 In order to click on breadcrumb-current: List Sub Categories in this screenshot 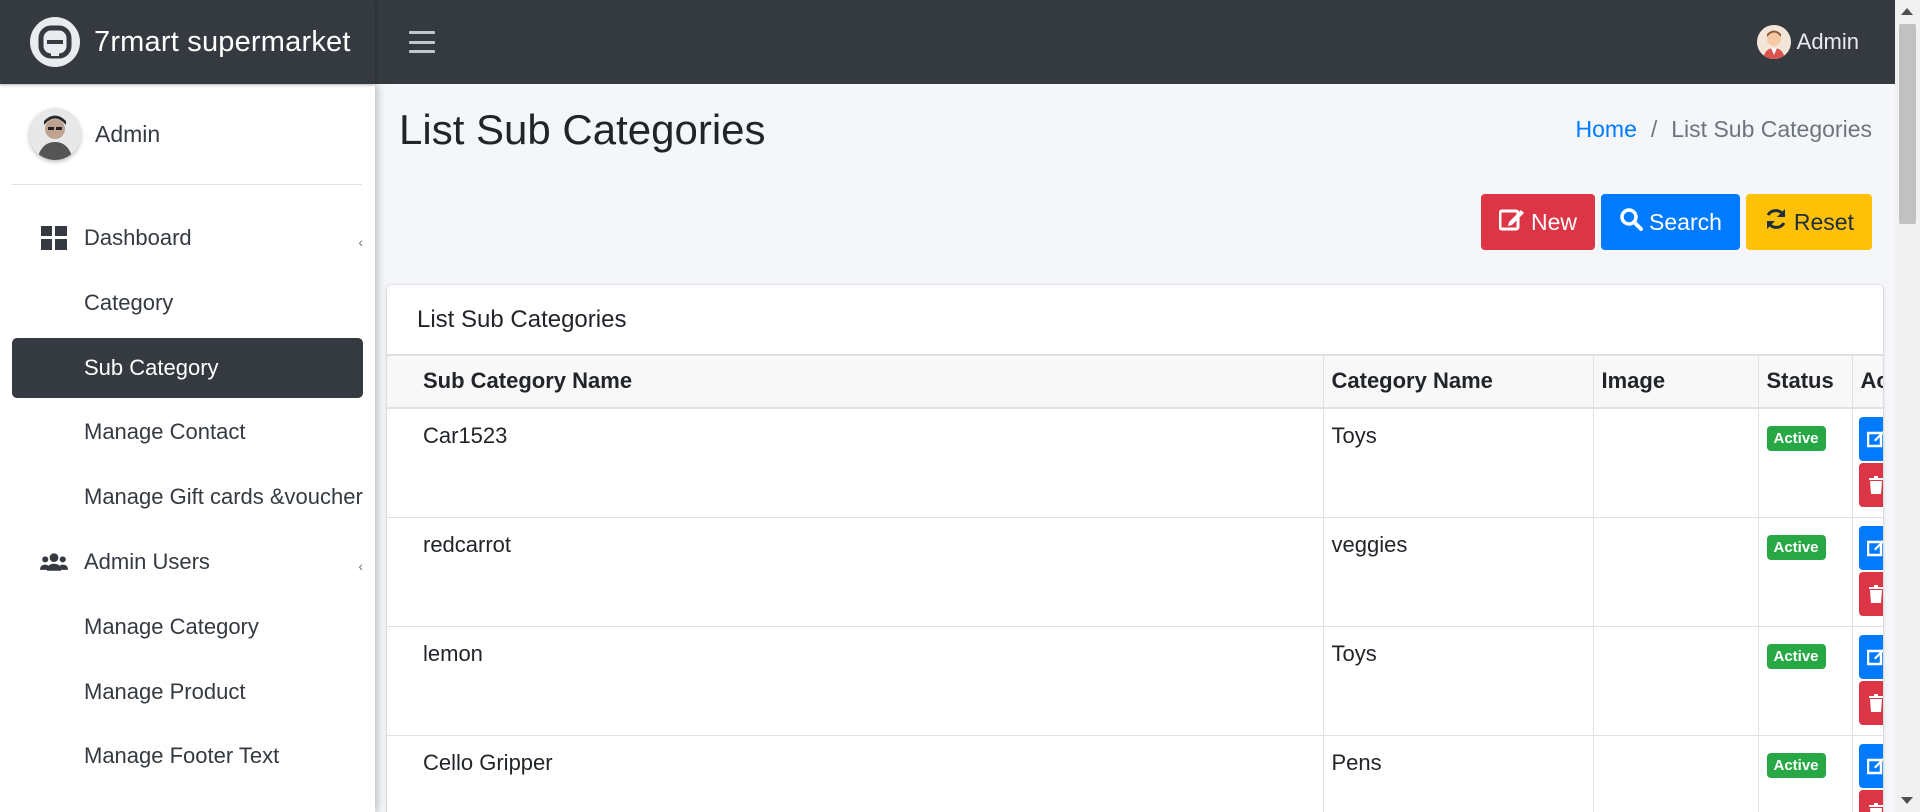, I will do `click(1771, 129)`.